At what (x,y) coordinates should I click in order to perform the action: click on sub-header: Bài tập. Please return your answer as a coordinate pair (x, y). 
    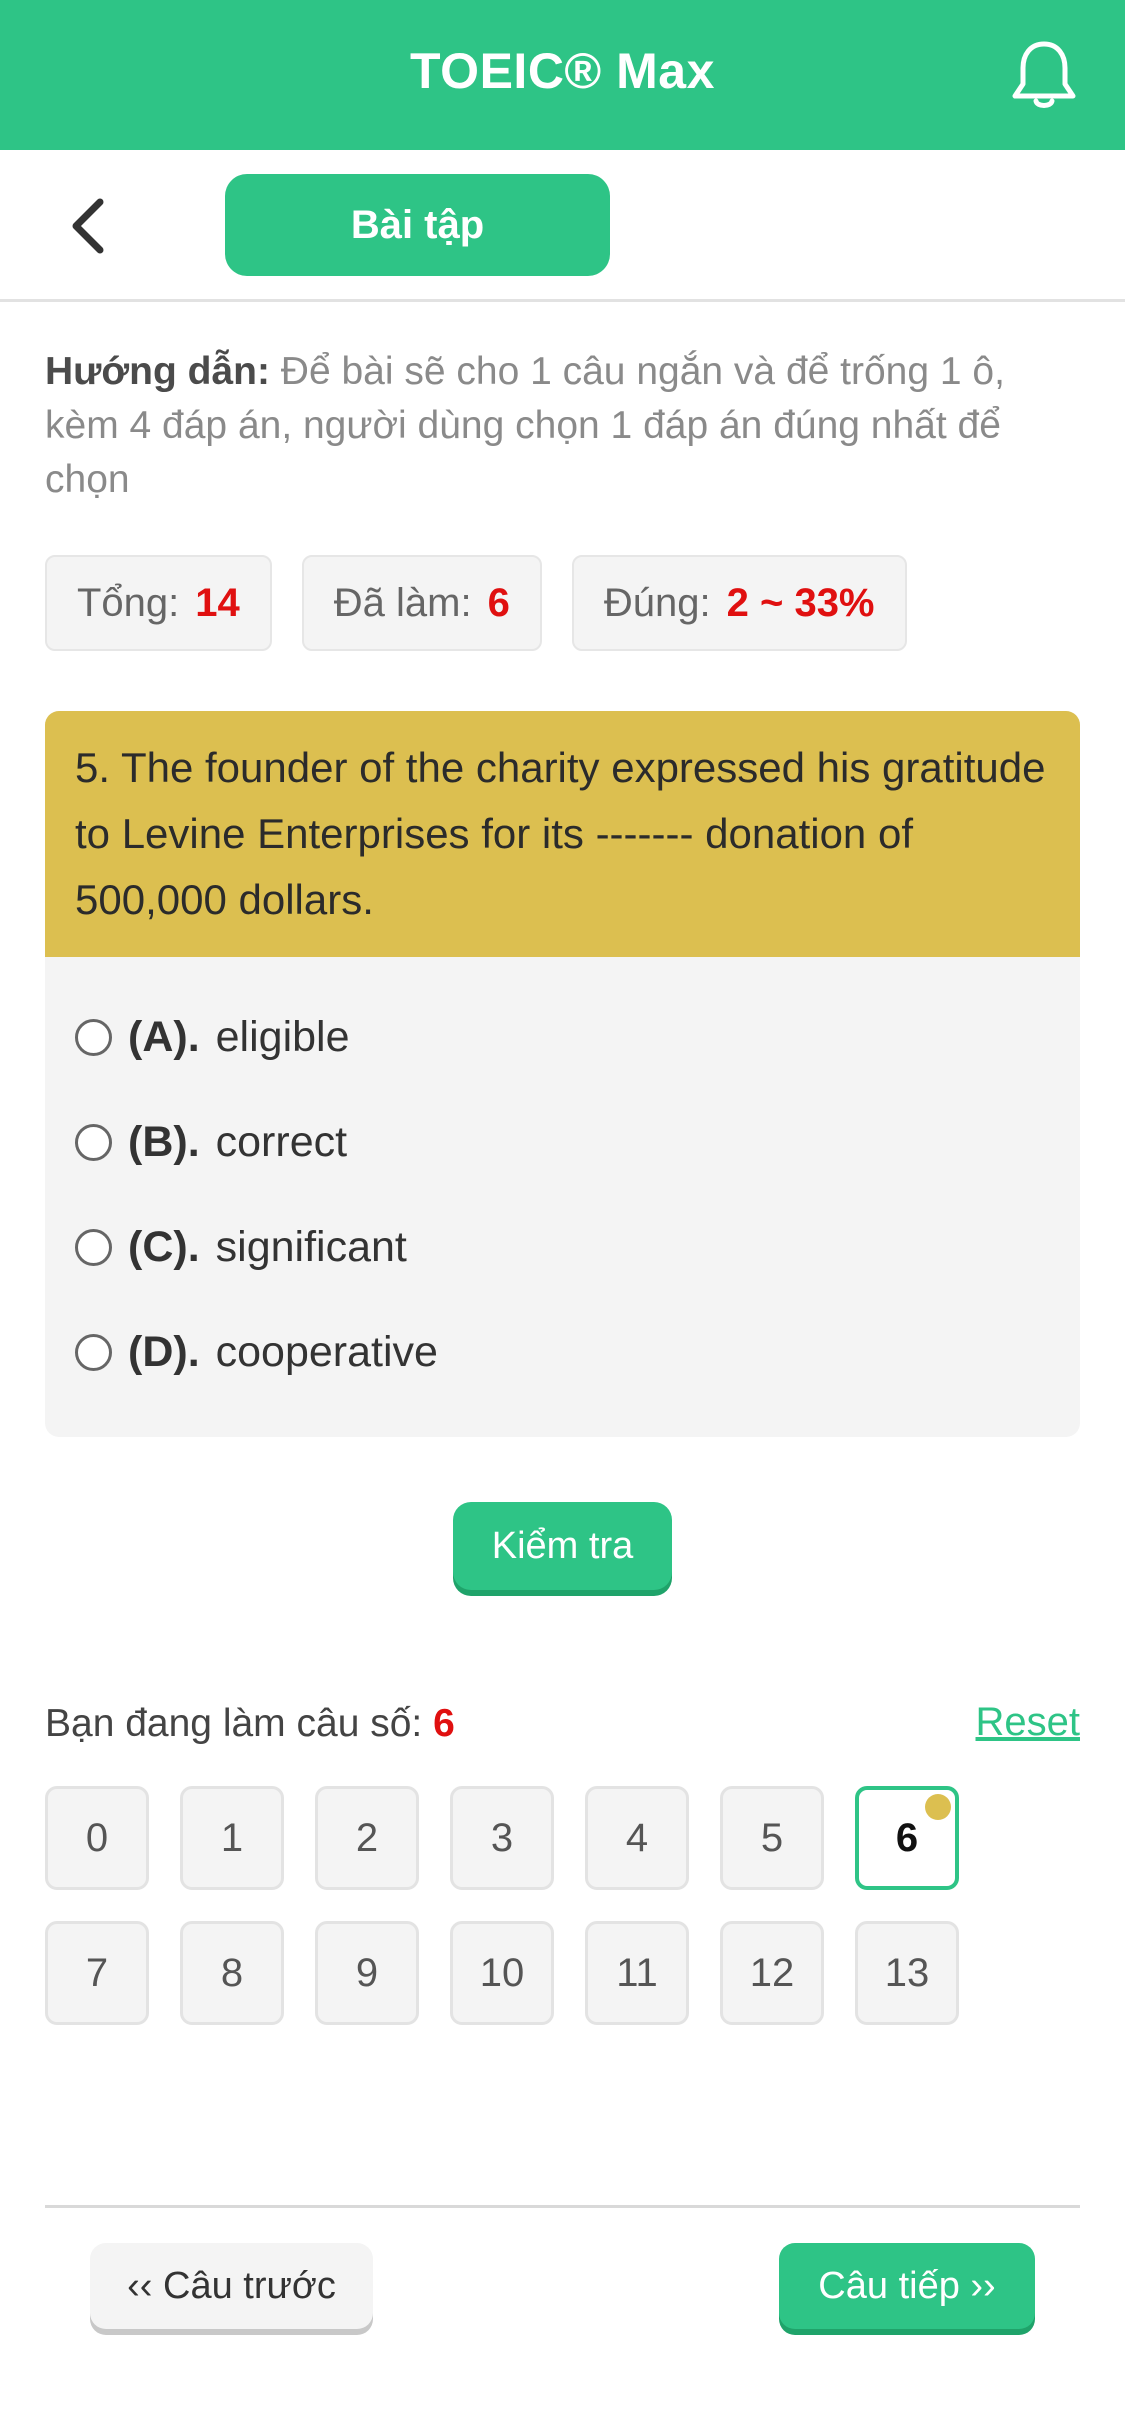
    Looking at the image, I should click on (562, 226).